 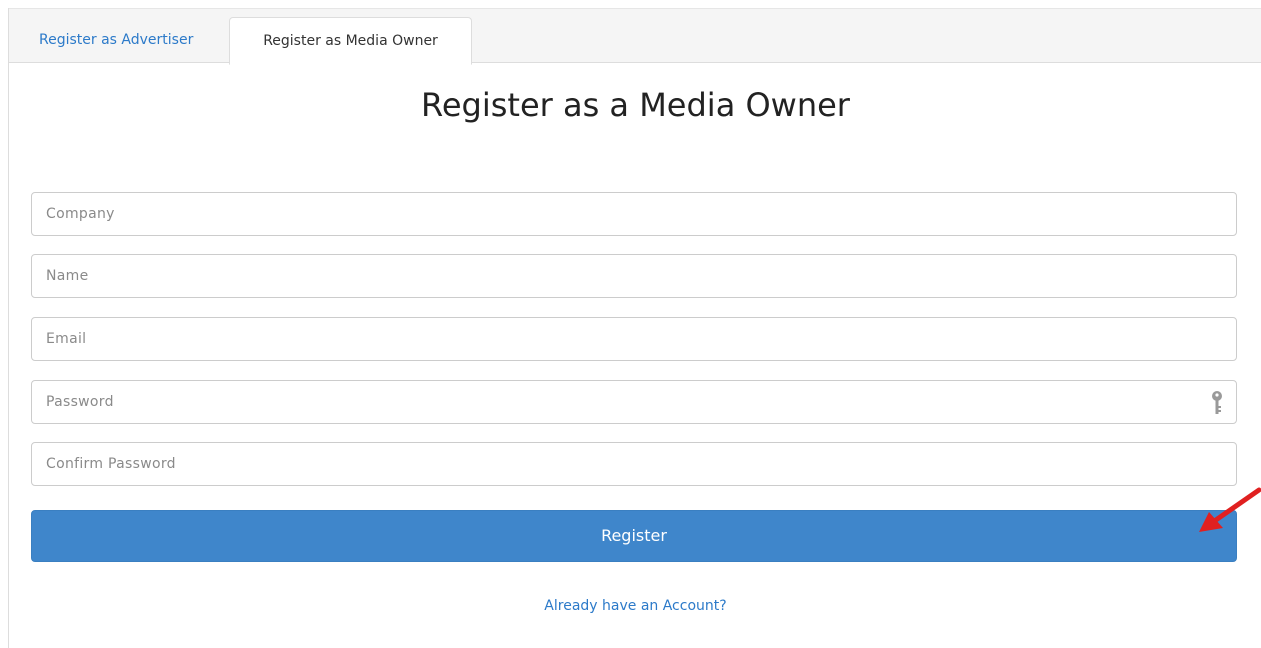 I want to click on email-field-wrapper, so click(x=634, y=339).